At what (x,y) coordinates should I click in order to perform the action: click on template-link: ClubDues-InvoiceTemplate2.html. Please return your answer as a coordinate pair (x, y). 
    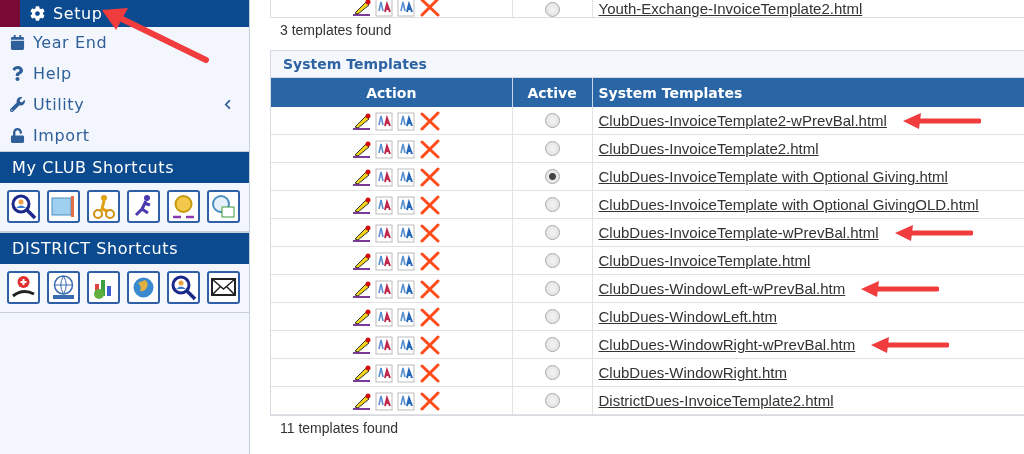
    Looking at the image, I should click on (708, 148).